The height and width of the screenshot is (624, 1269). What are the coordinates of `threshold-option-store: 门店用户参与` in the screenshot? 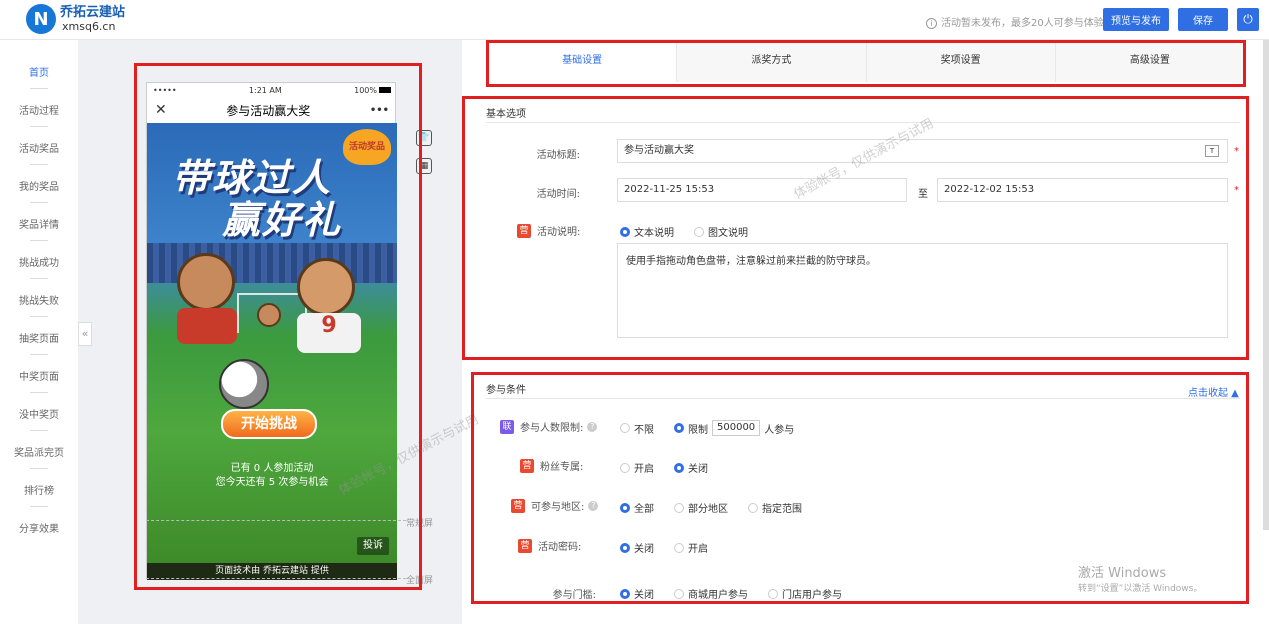 It's located at (805, 593).